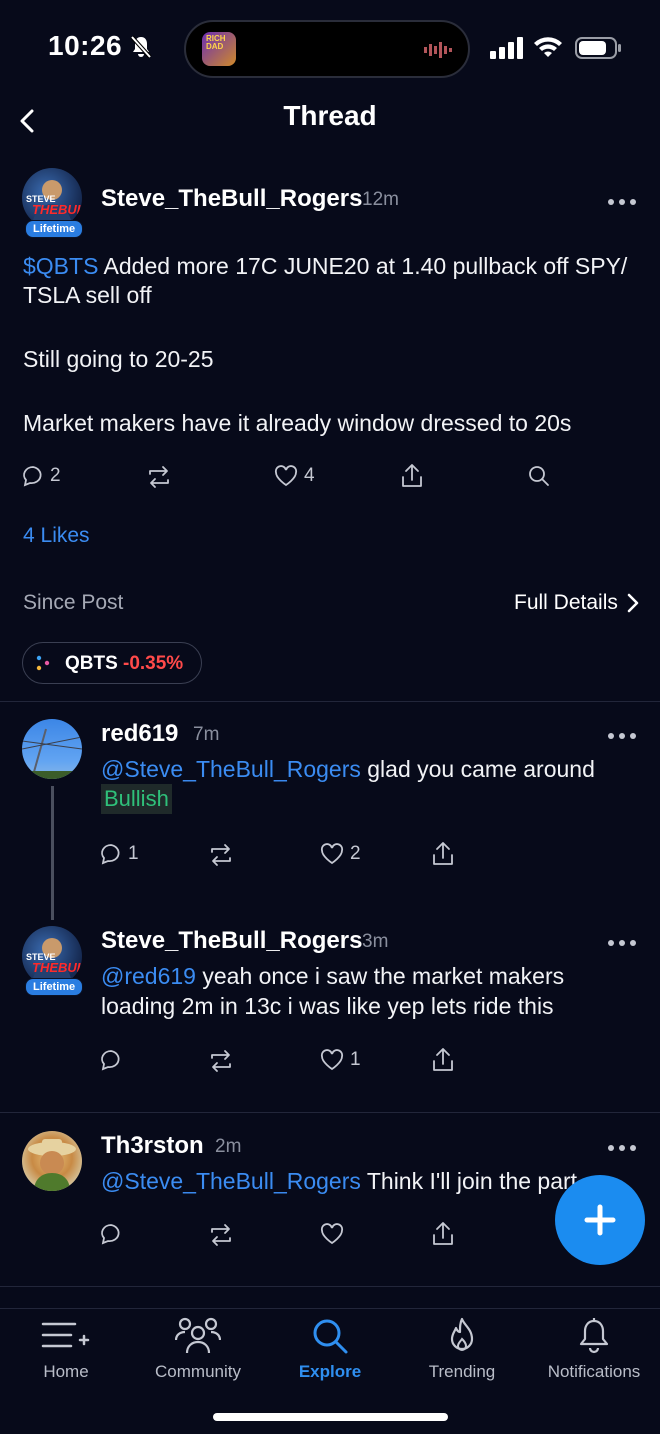 The width and height of the screenshot is (660, 1434). What do you see at coordinates (198, 1335) in the screenshot?
I see `community-icon` at bounding box center [198, 1335].